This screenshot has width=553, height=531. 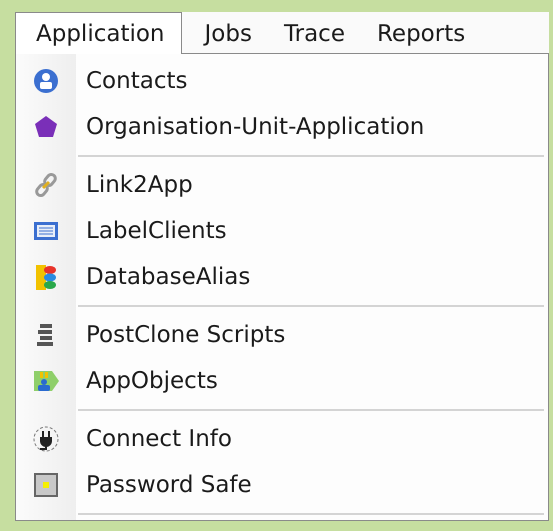 What do you see at coordinates (156, 231) in the screenshot?
I see `menu-item: LabelClients` at bounding box center [156, 231].